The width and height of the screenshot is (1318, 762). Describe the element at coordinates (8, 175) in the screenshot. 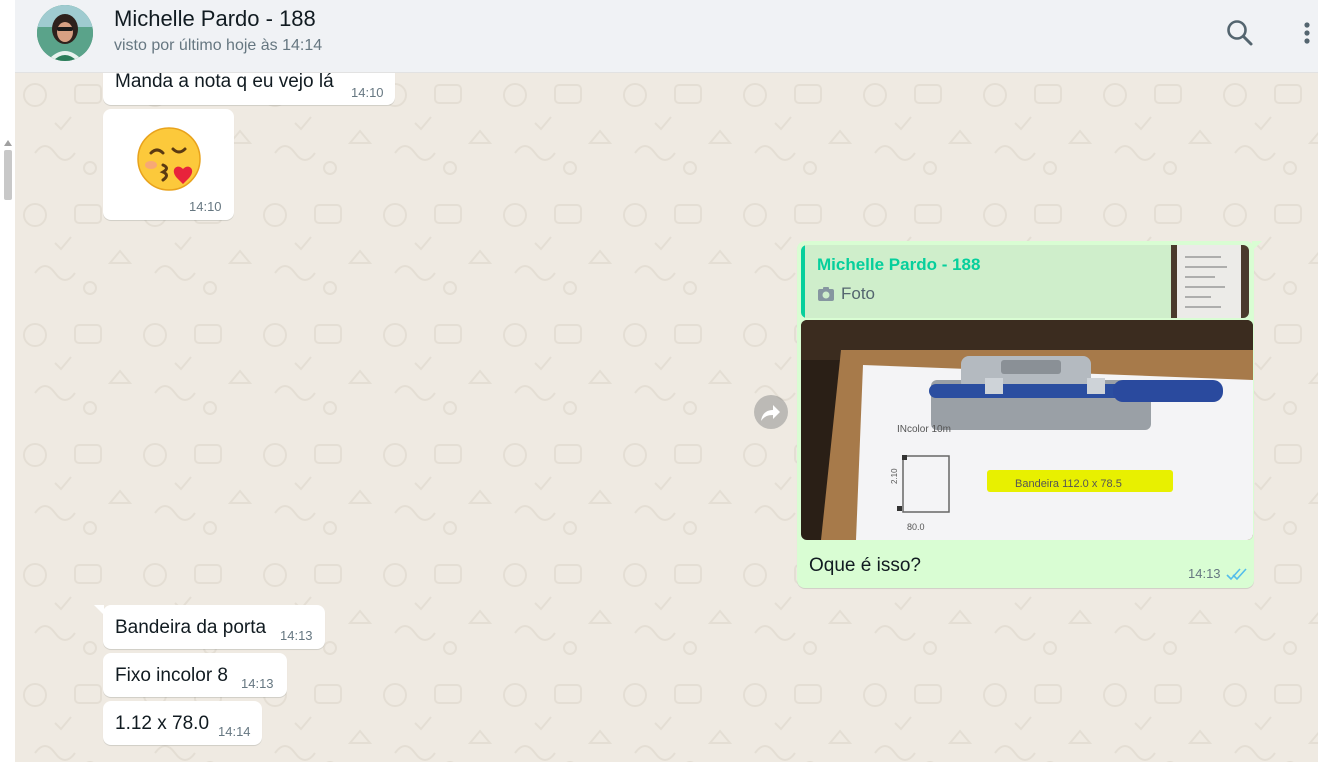

I see `scrollbar-thumb` at that location.